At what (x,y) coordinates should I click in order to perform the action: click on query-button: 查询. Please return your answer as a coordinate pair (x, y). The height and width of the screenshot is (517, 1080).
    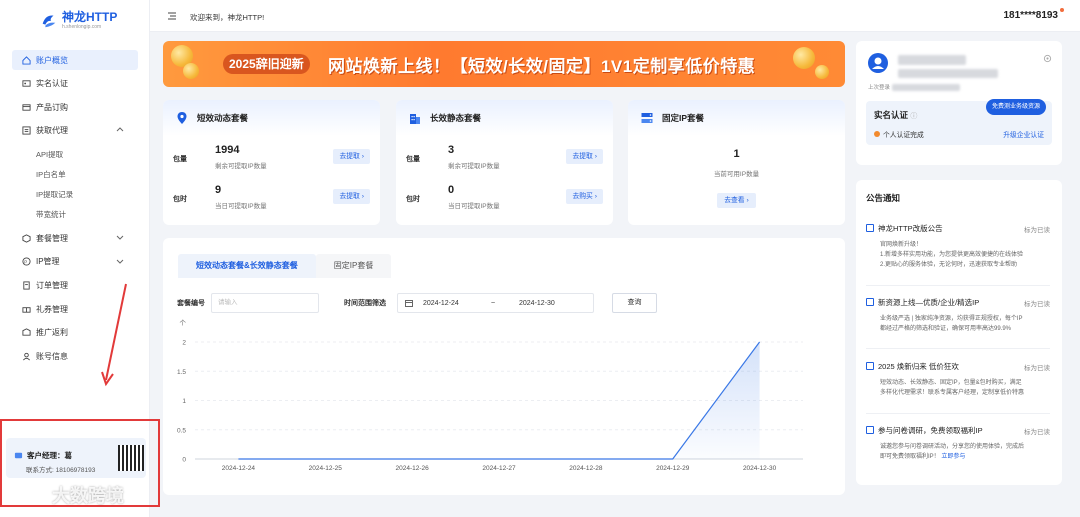
    Looking at the image, I should click on (634, 303).